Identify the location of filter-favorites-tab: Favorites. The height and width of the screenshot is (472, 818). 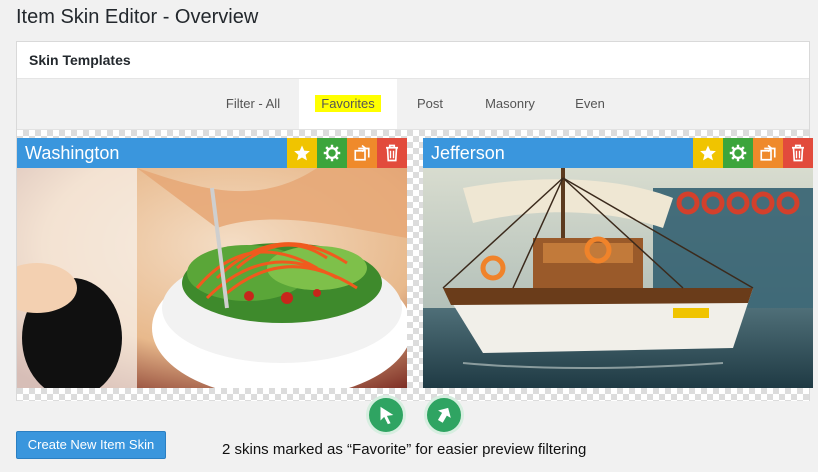
(348, 104).